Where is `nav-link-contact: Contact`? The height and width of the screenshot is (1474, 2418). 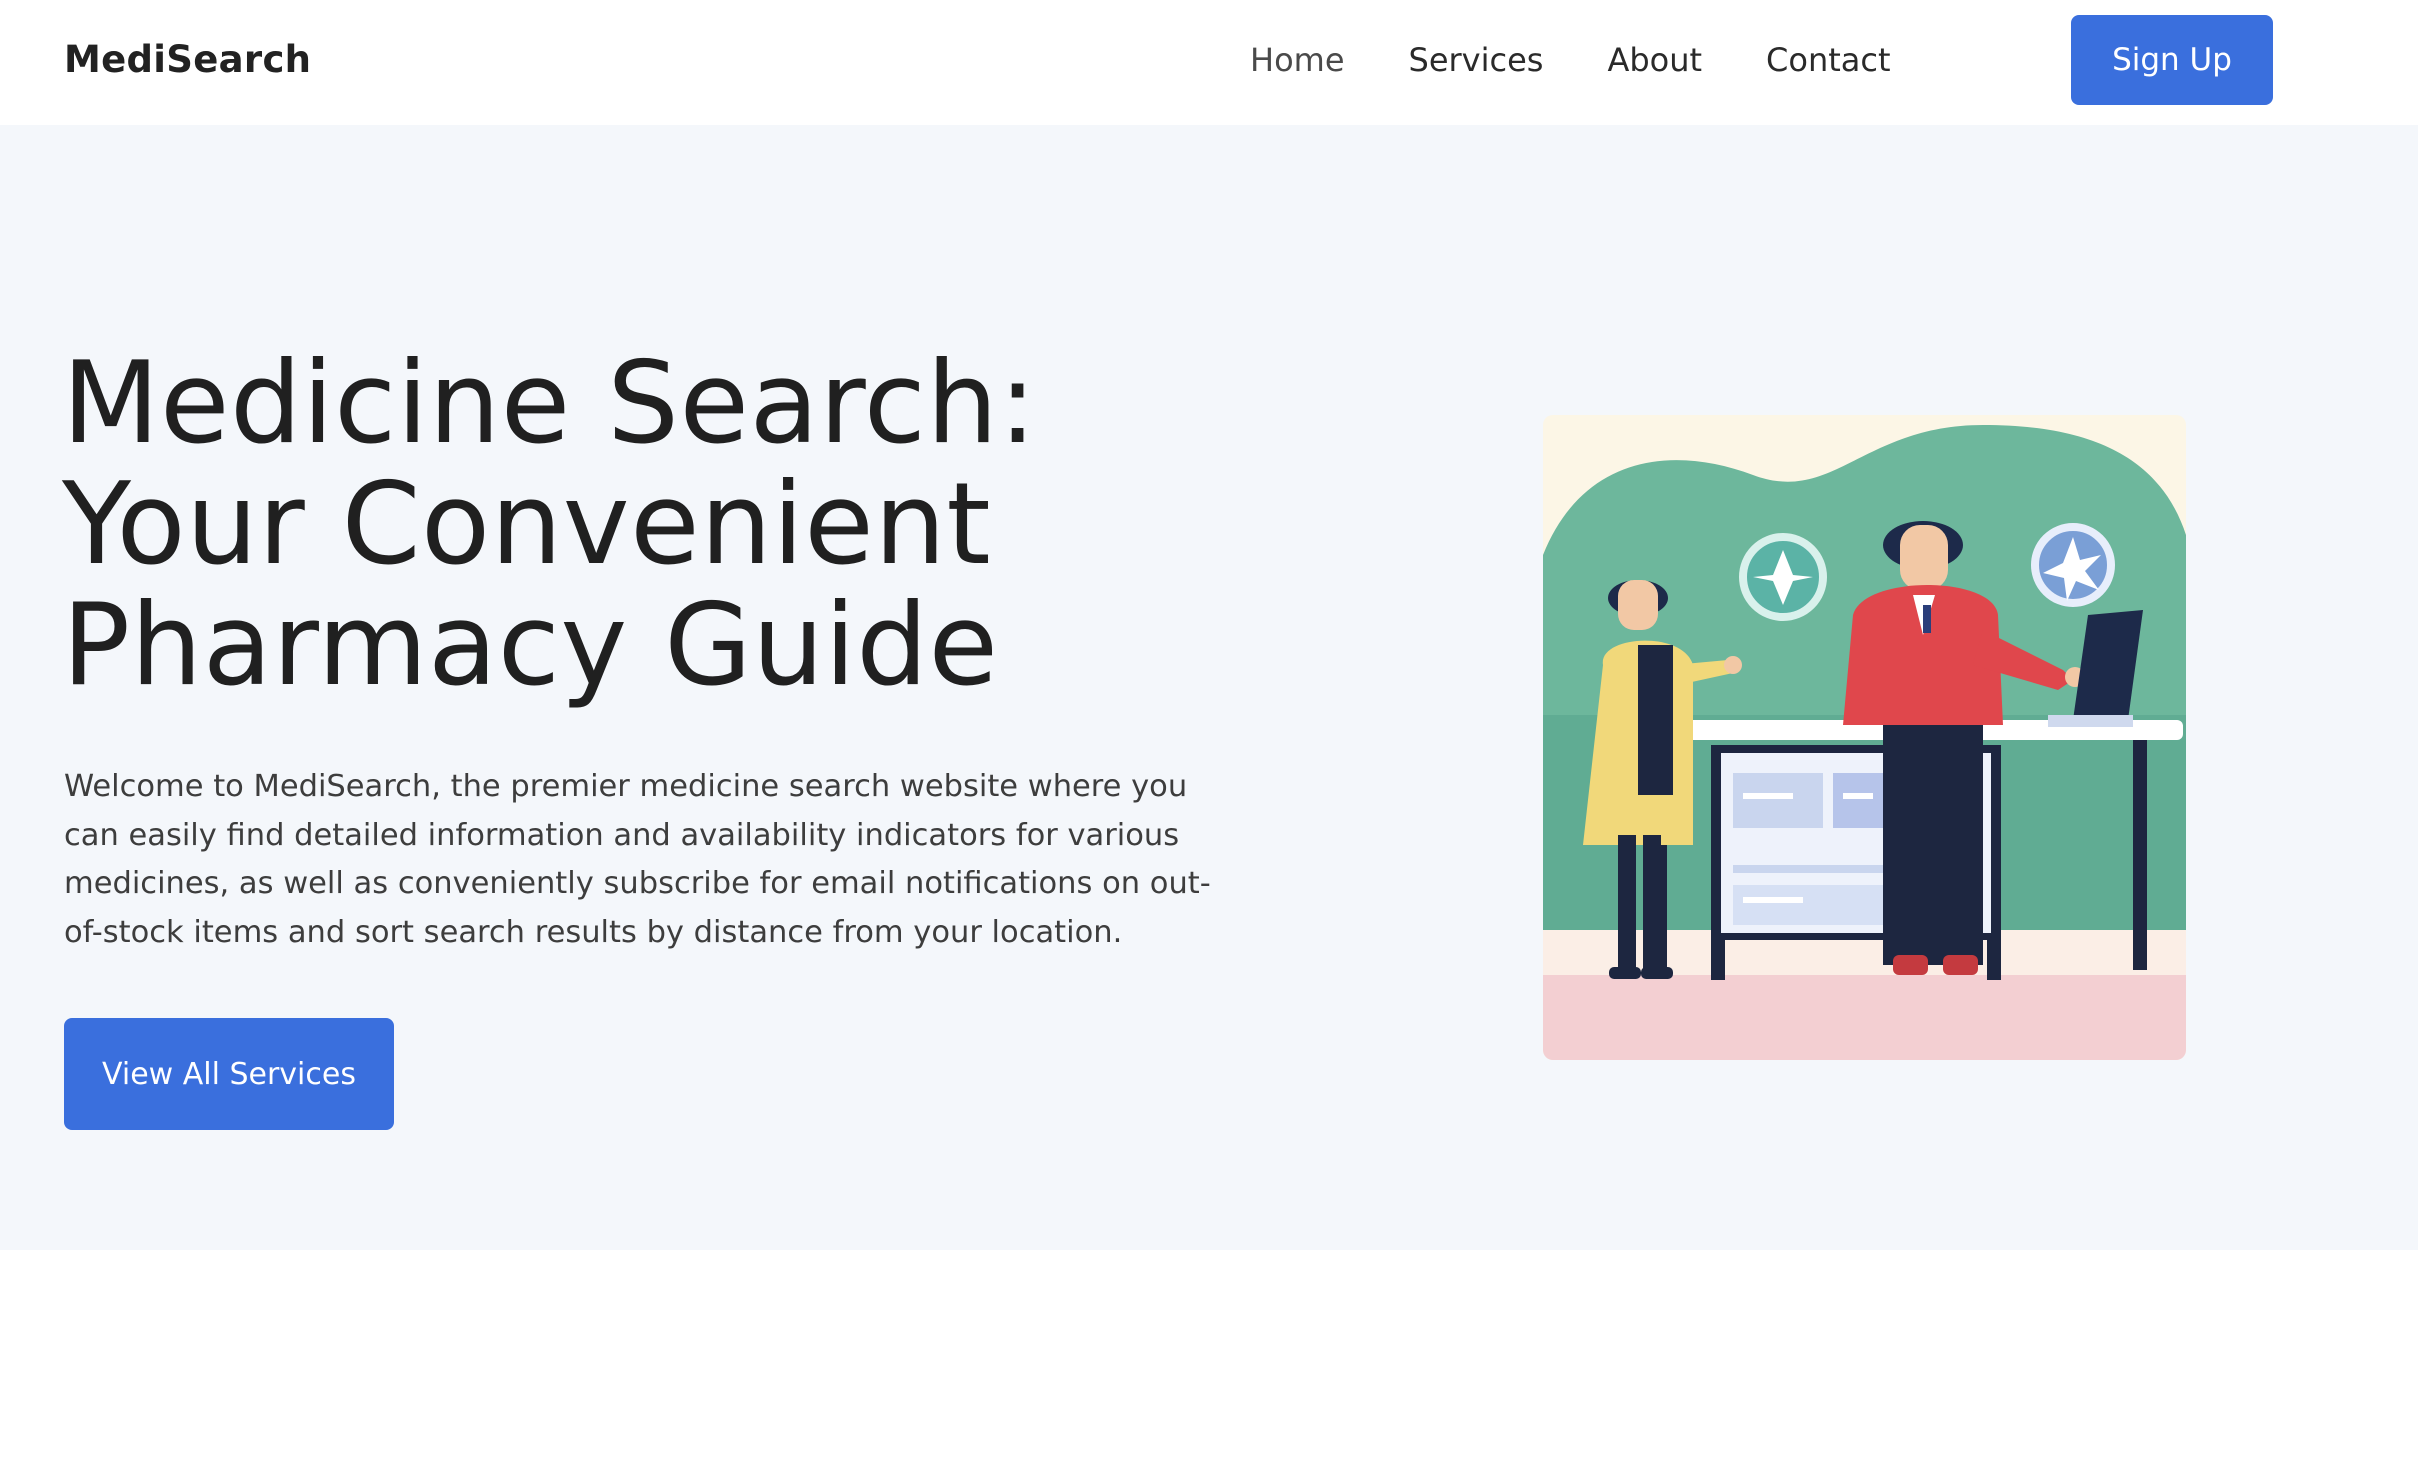 nav-link-contact: Contact is located at coordinates (1828, 60).